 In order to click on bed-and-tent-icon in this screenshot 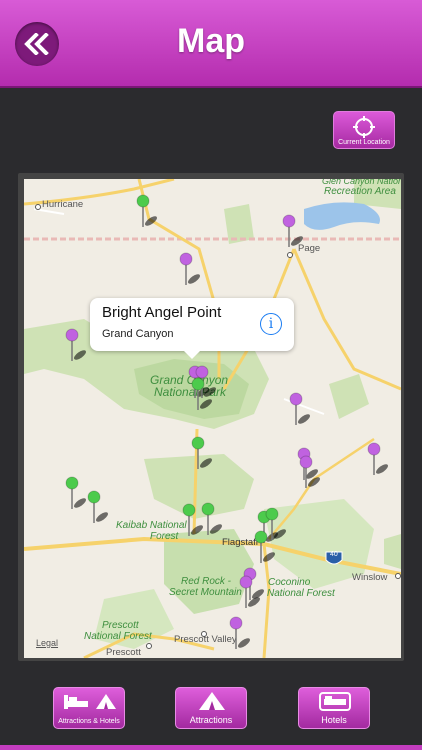, I will do `click(90, 701)`.